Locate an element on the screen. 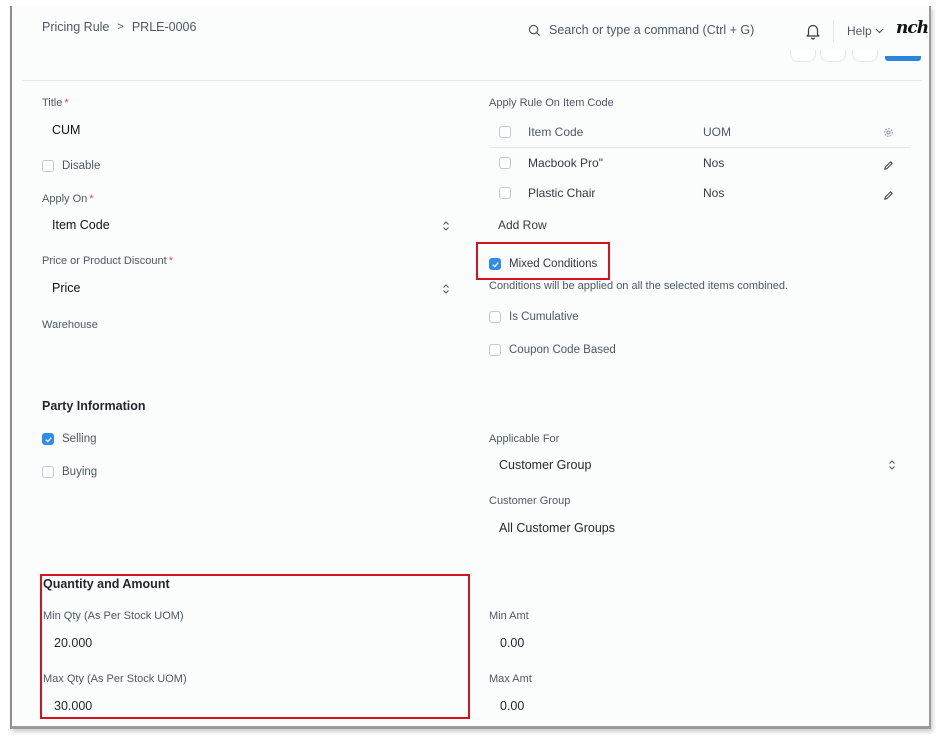 Image resolution: width=940 pixels, height=742 pixels. search-icon is located at coordinates (534, 30).